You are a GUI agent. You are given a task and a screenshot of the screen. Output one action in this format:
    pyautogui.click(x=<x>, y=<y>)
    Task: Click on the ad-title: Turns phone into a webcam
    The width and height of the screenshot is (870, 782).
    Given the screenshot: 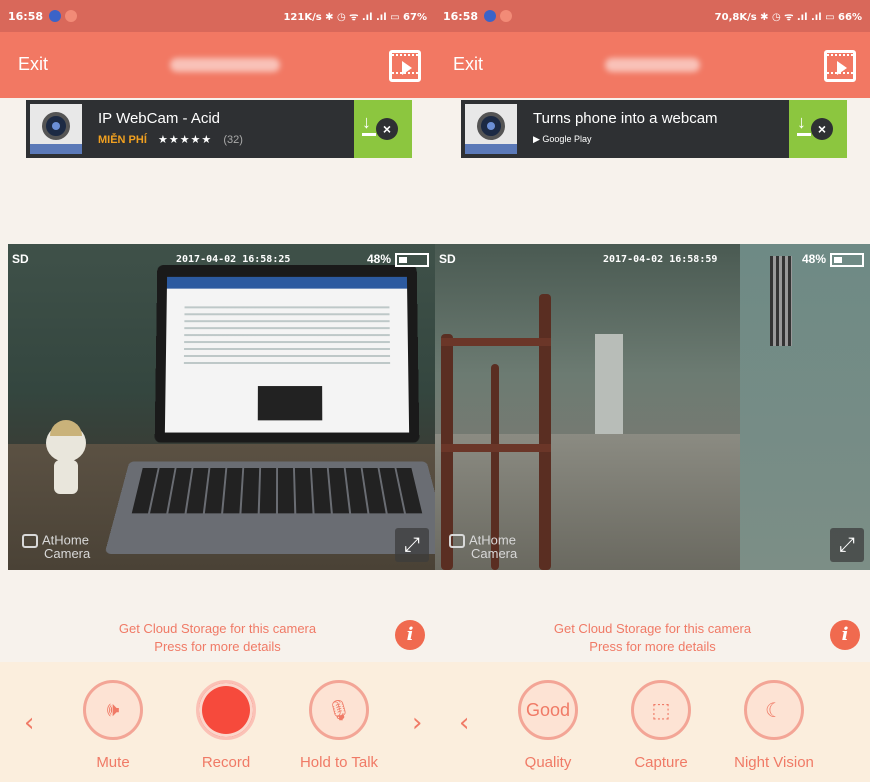 What is the action you would take?
    pyautogui.click(x=625, y=118)
    